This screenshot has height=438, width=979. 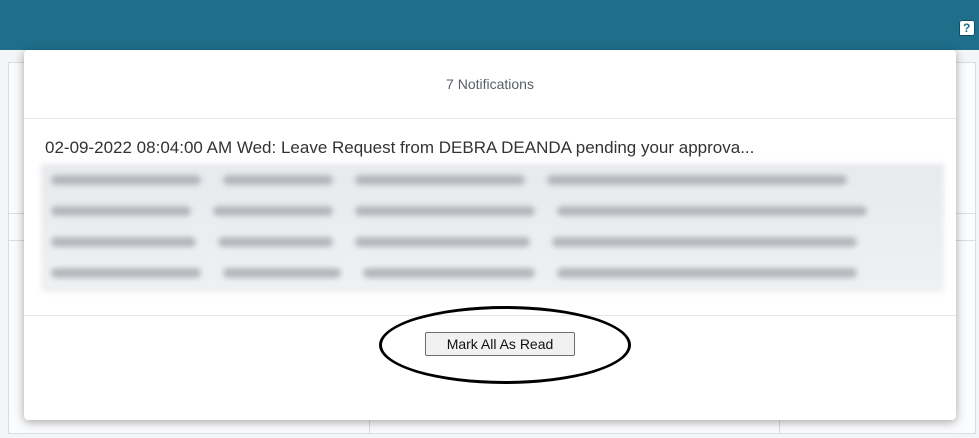 I want to click on modal-header: 7 Notifications, so click(x=490, y=84).